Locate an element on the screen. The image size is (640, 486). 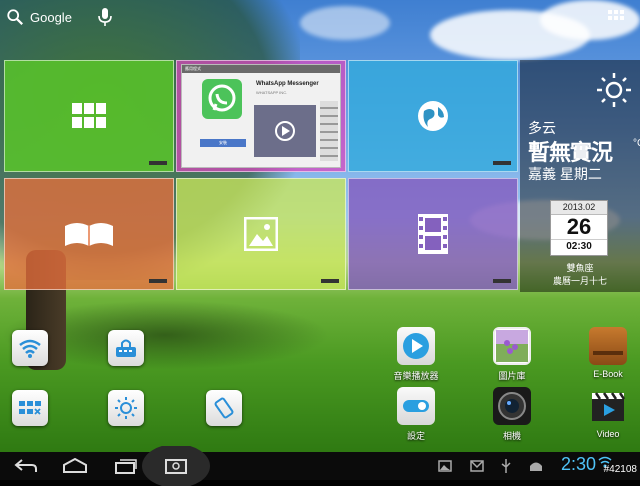
grid-icon is located at coordinates (89, 115).